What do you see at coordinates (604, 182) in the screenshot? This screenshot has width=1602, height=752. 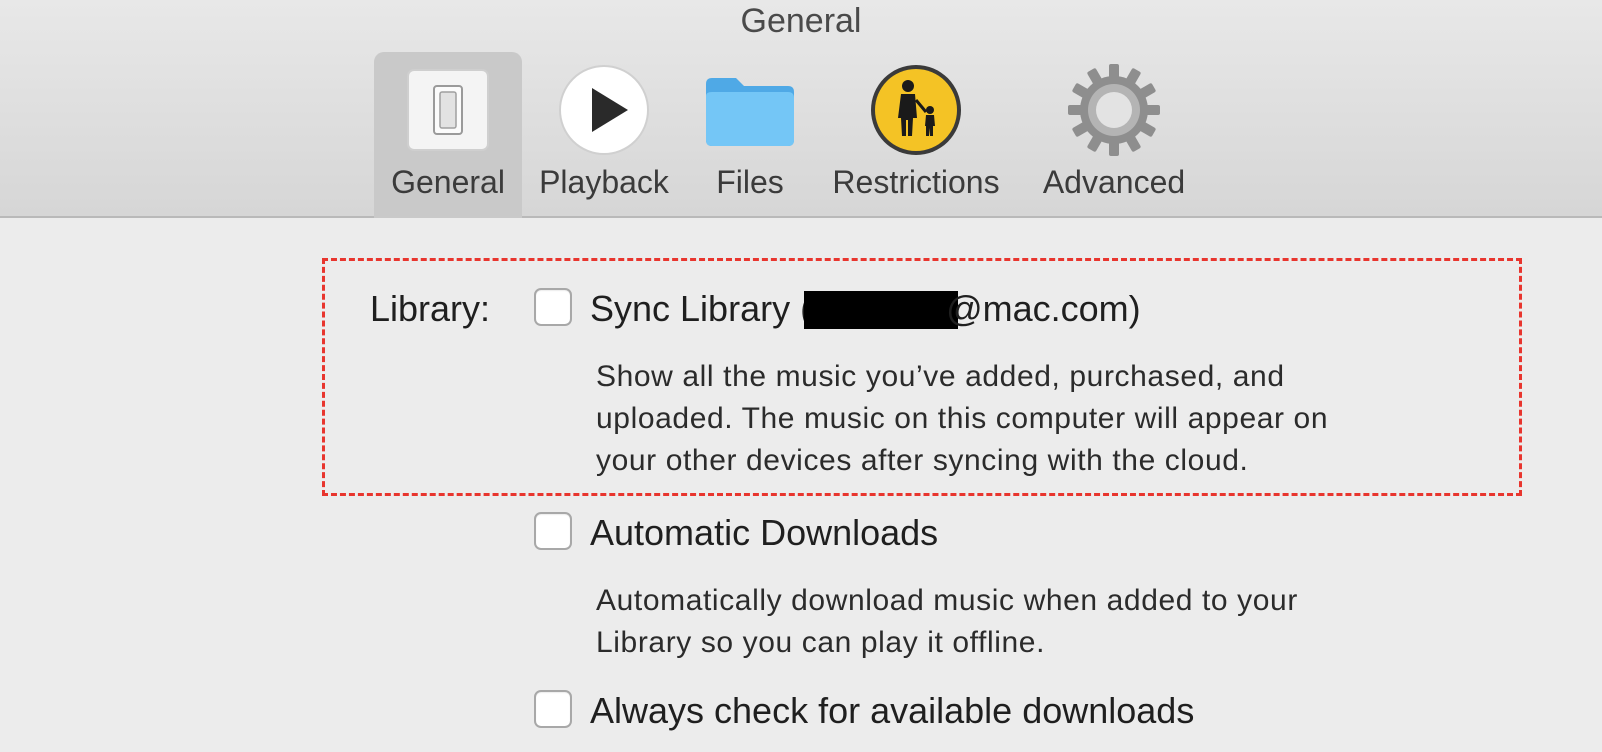 I see `tab-label: Playback` at bounding box center [604, 182].